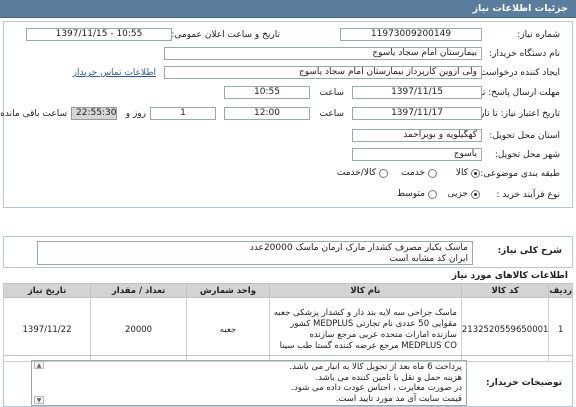 The height and width of the screenshot is (407, 576). What do you see at coordinates (560, 329) in the screenshot?
I see `row-index: 1` at bounding box center [560, 329].